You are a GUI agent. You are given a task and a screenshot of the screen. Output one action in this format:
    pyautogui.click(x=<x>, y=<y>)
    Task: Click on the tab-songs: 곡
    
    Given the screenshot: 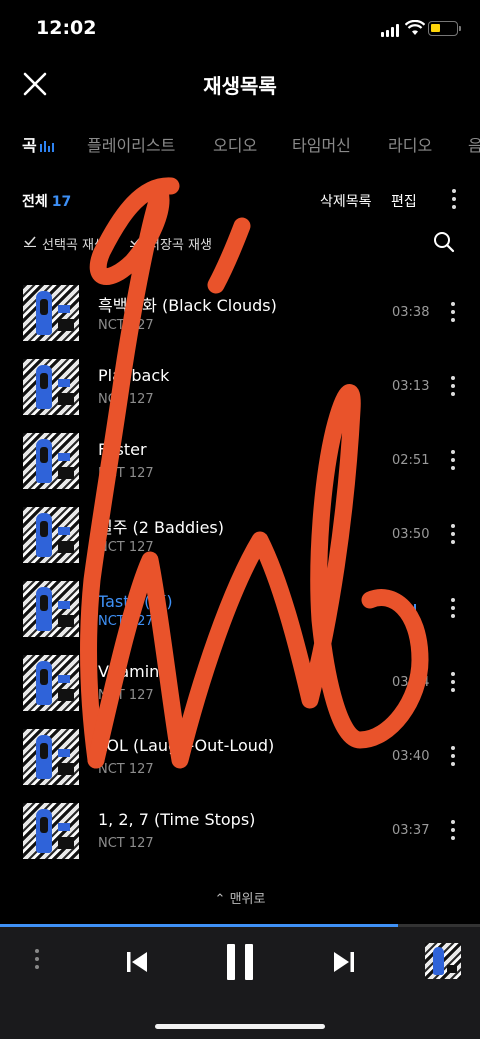 What is the action you would take?
    pyautogui.click(x=29, y=144)
    